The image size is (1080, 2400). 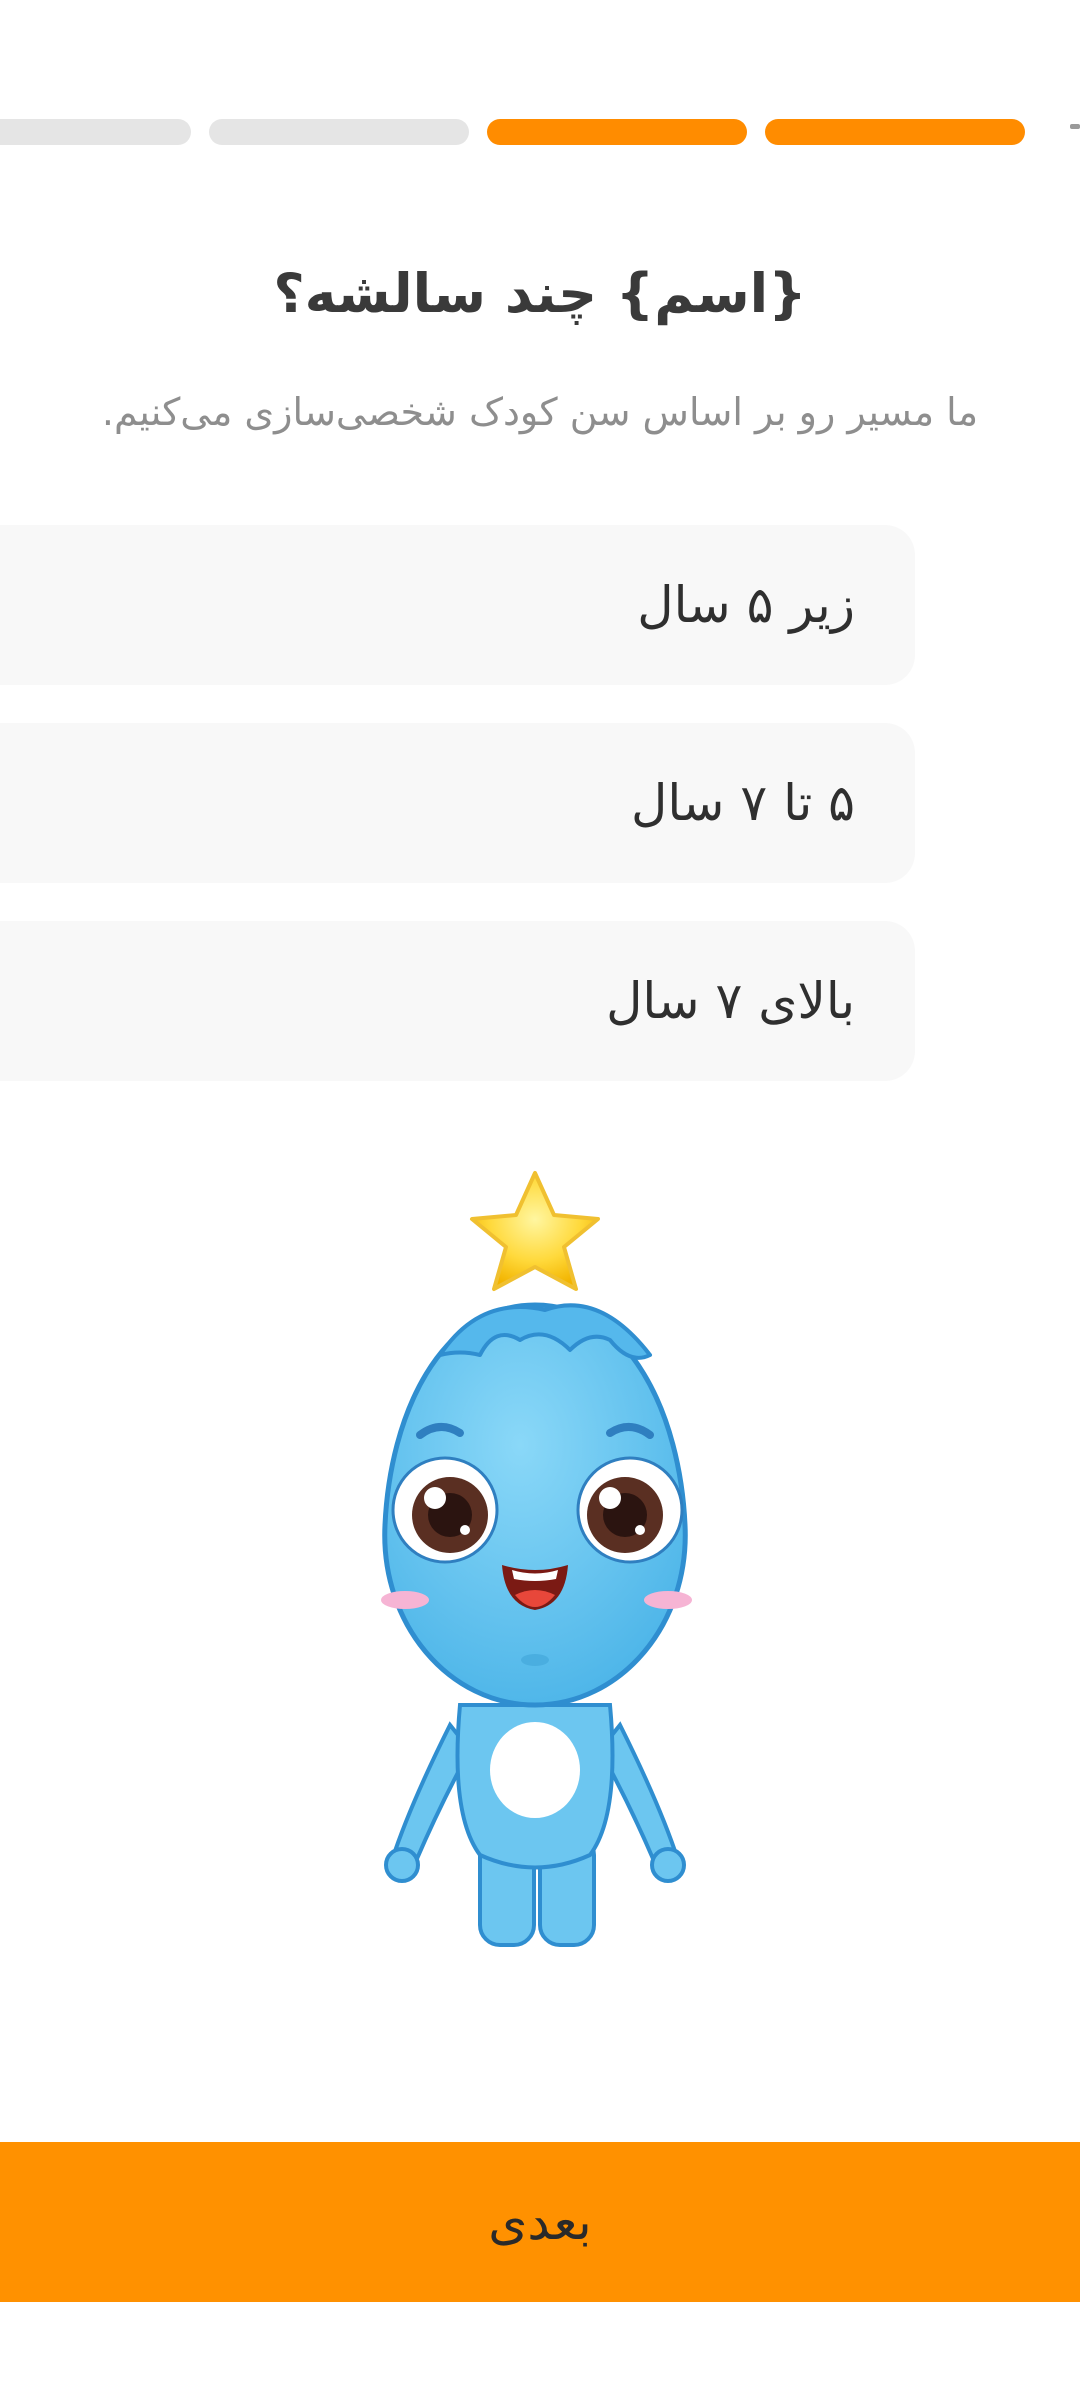 I want to click on next-button: بعدی, so click(x=540, y=2222).